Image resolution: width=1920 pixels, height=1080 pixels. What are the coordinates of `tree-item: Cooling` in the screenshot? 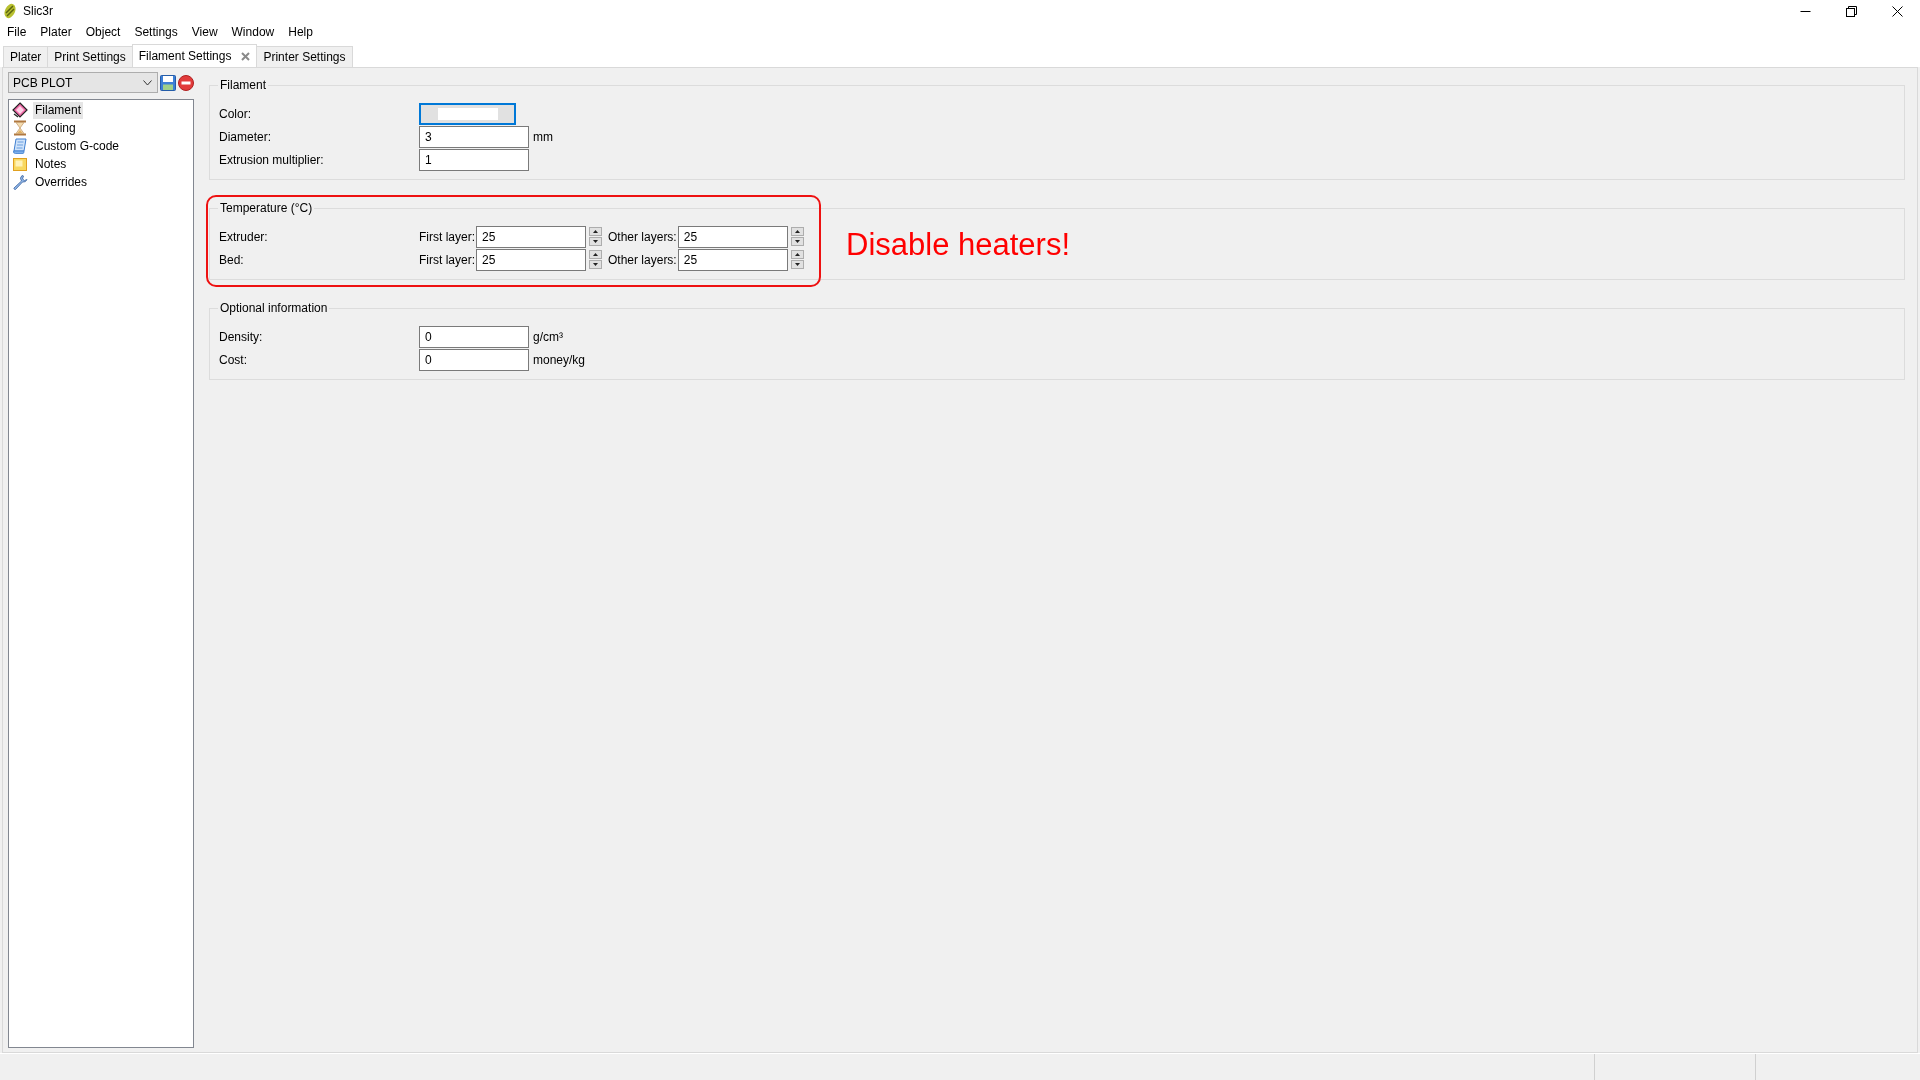 It's located at (55, 128).